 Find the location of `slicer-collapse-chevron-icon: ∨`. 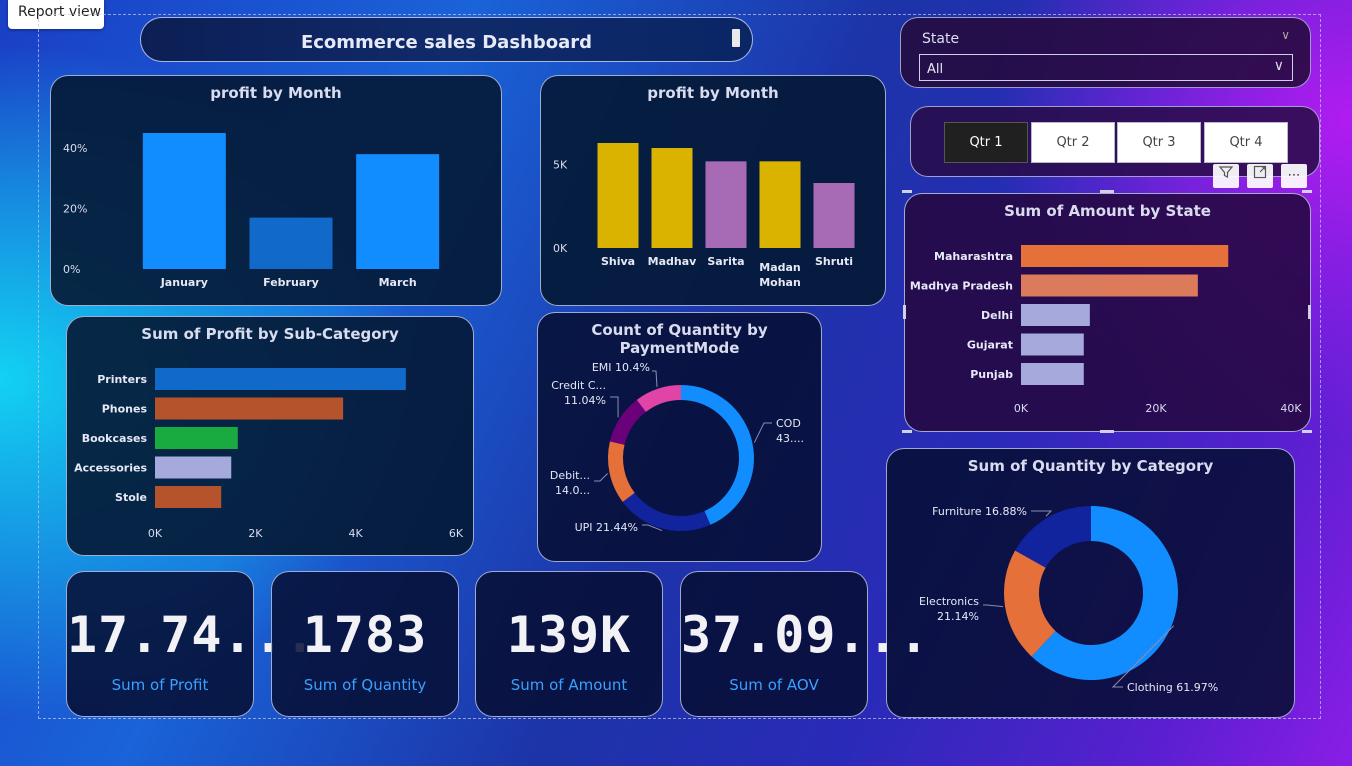

slicer-collapse-chevron-icon: ∨ is located at coordinates (1285, 35).